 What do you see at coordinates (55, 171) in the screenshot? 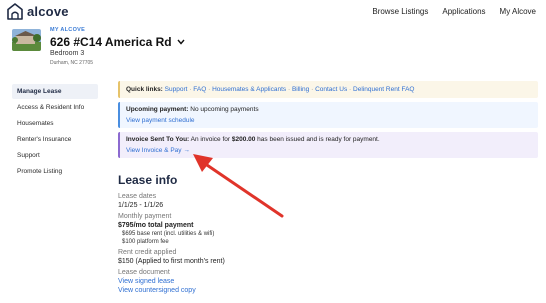
I see `sidebar-item-promote-listing: Promote Listing` at bounding box center [55, 171].